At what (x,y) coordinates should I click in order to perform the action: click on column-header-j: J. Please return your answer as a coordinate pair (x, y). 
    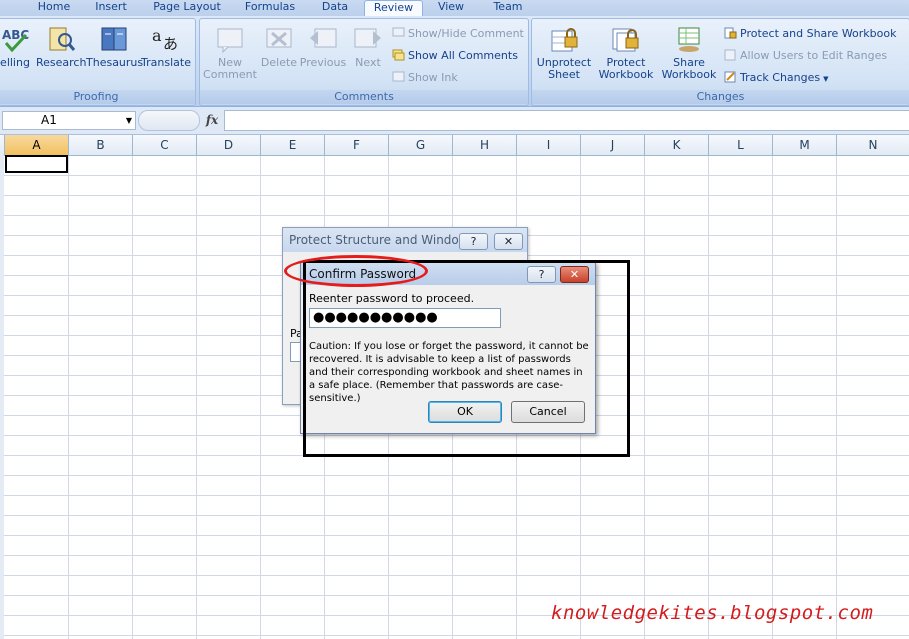
    Looking at the image, I should click on (613, 145).